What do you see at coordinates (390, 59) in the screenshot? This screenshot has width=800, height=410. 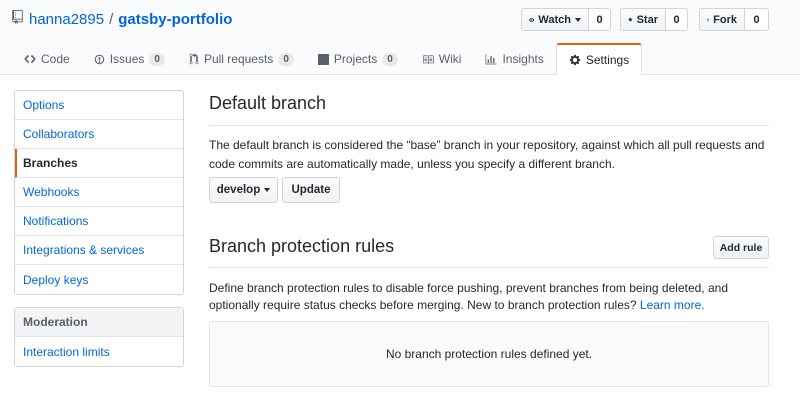 I see `tab-projects-count: 0` at bounding box center [390, 59].